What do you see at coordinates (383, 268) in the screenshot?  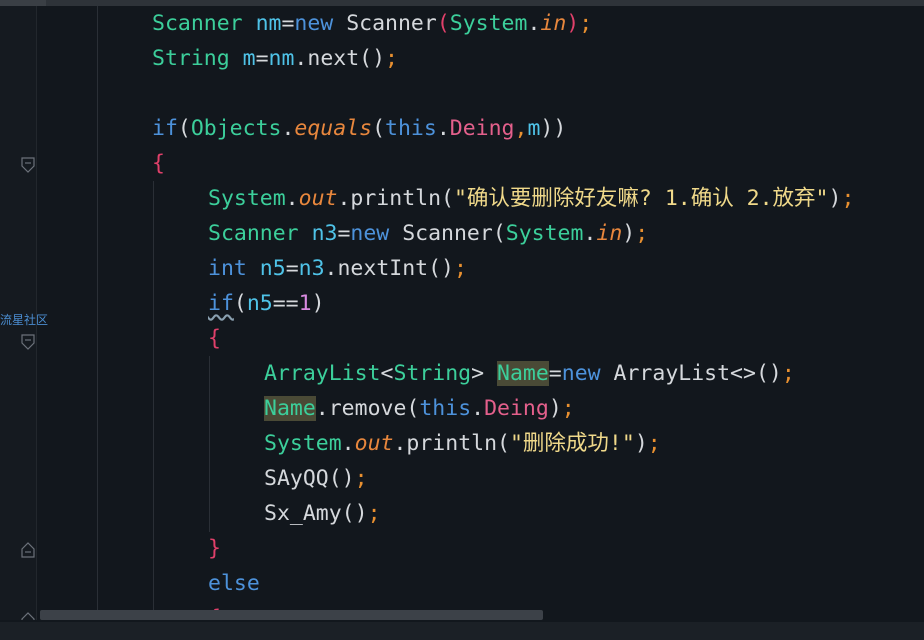 I see `code-token: nextInt` at bounding box center [383, 268].